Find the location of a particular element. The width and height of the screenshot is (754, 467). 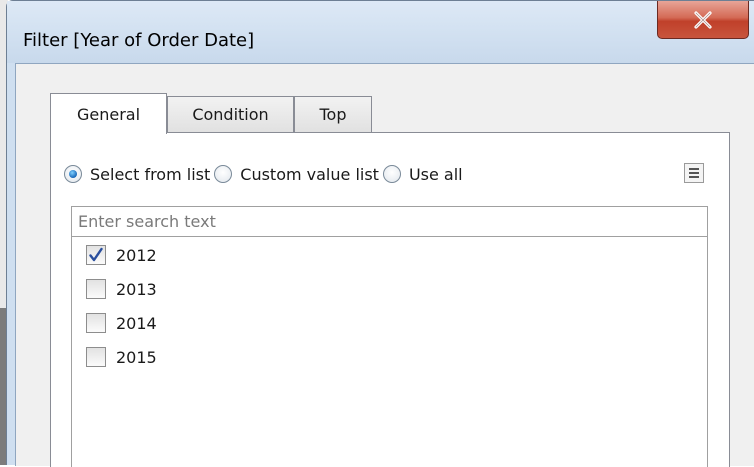

tab-condition-label: Condition is located at coordinates (230, 114).